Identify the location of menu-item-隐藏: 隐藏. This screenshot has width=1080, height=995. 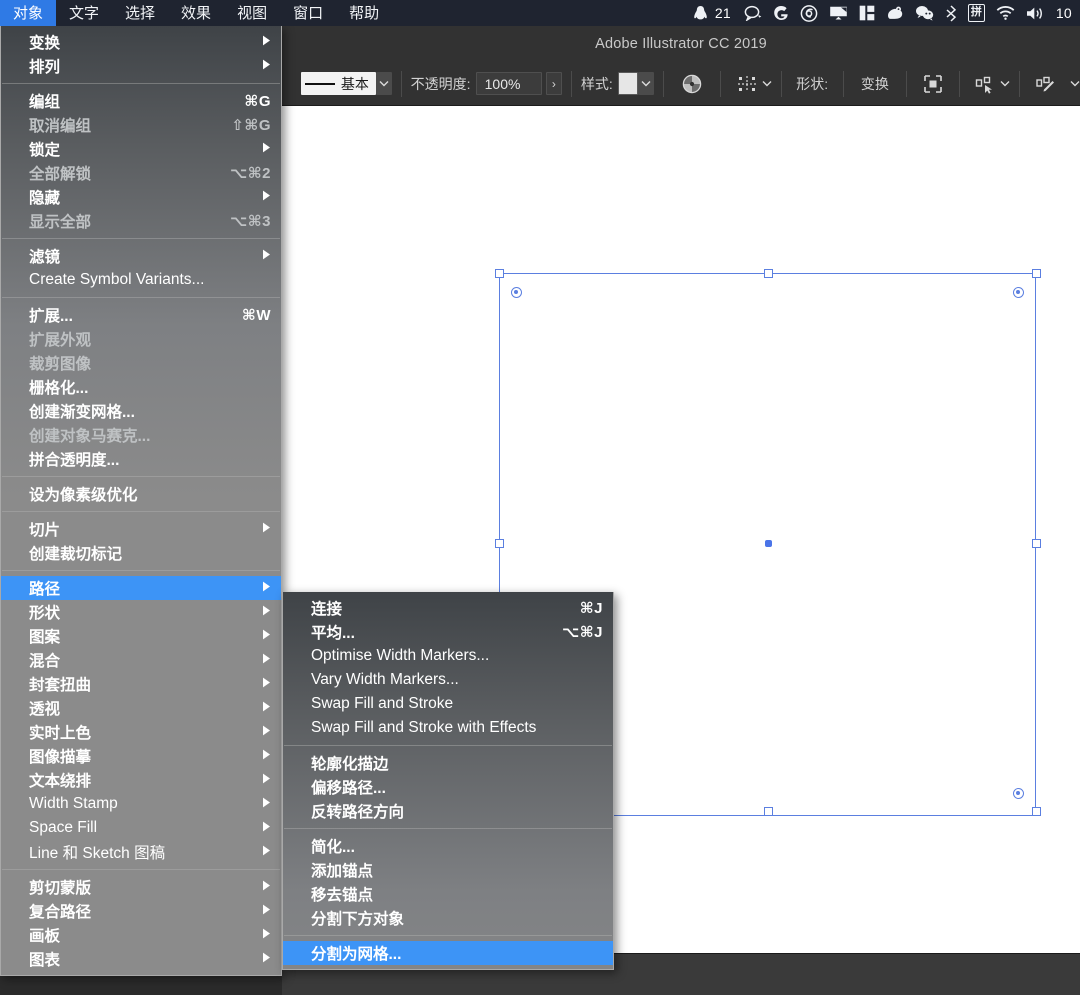
(141, 197).